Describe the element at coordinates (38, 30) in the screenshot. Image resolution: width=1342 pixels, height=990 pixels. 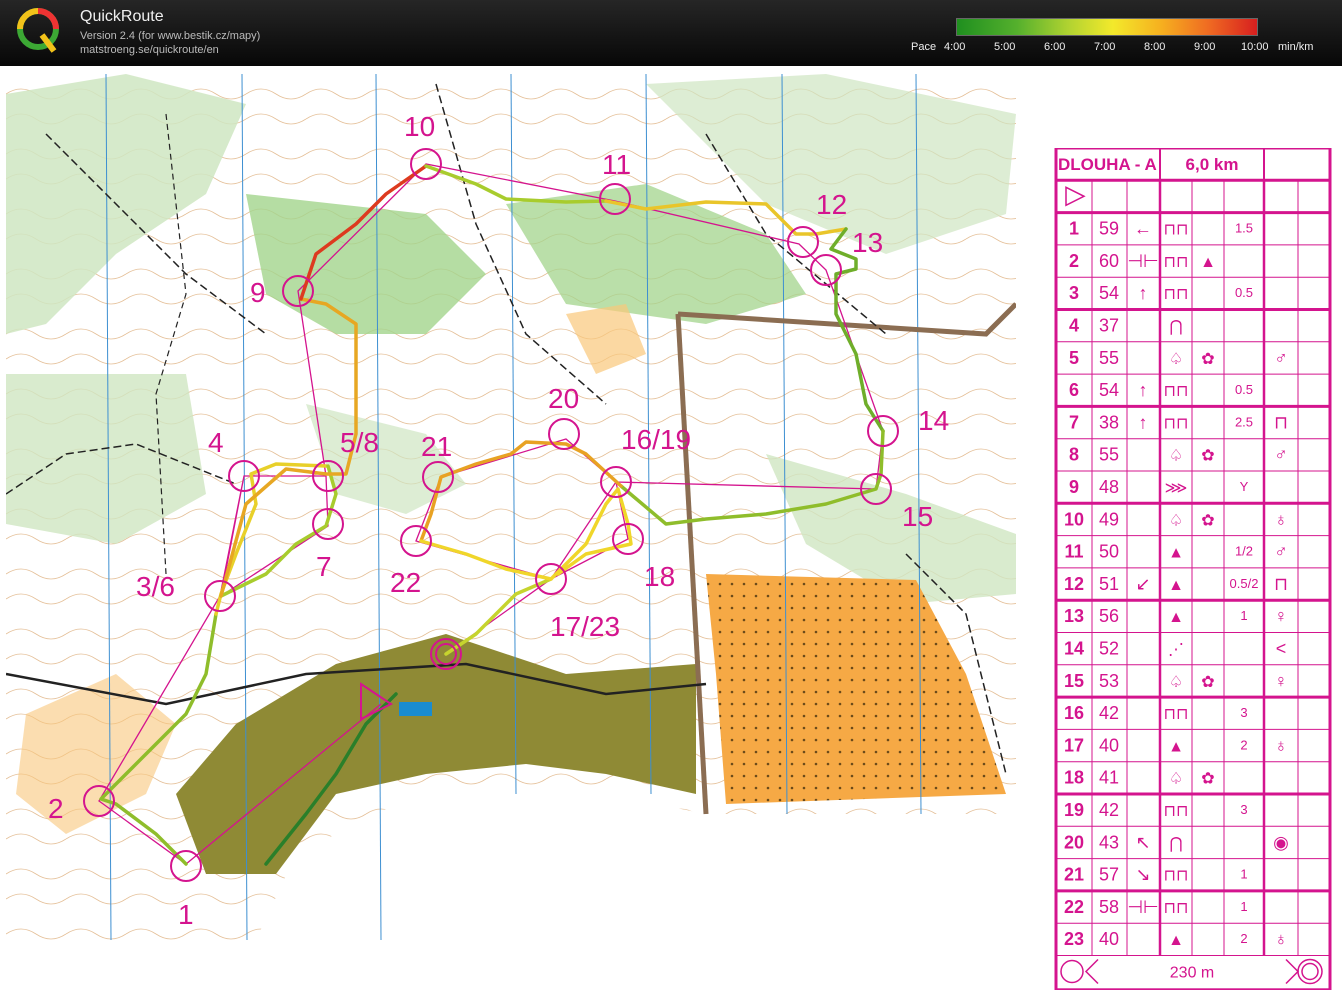
I see `quickroute-logo` at that location.